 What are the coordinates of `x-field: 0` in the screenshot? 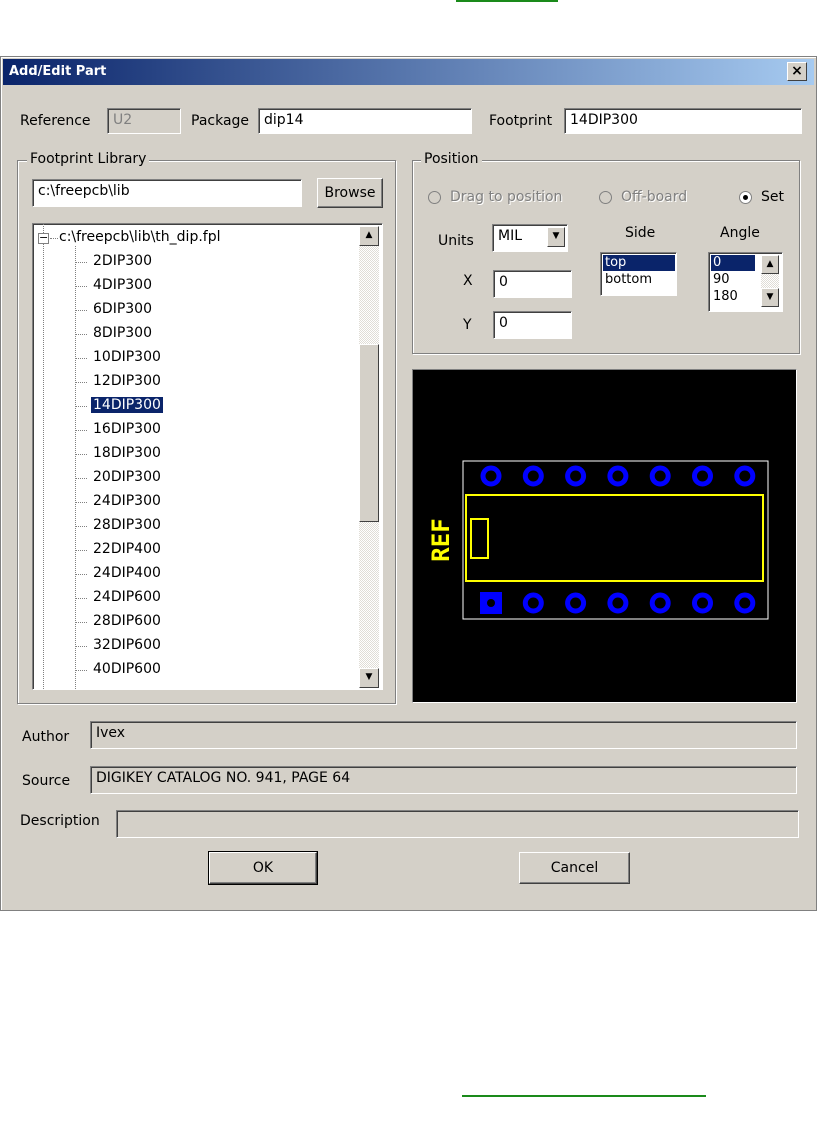 It's located at (532, 284).